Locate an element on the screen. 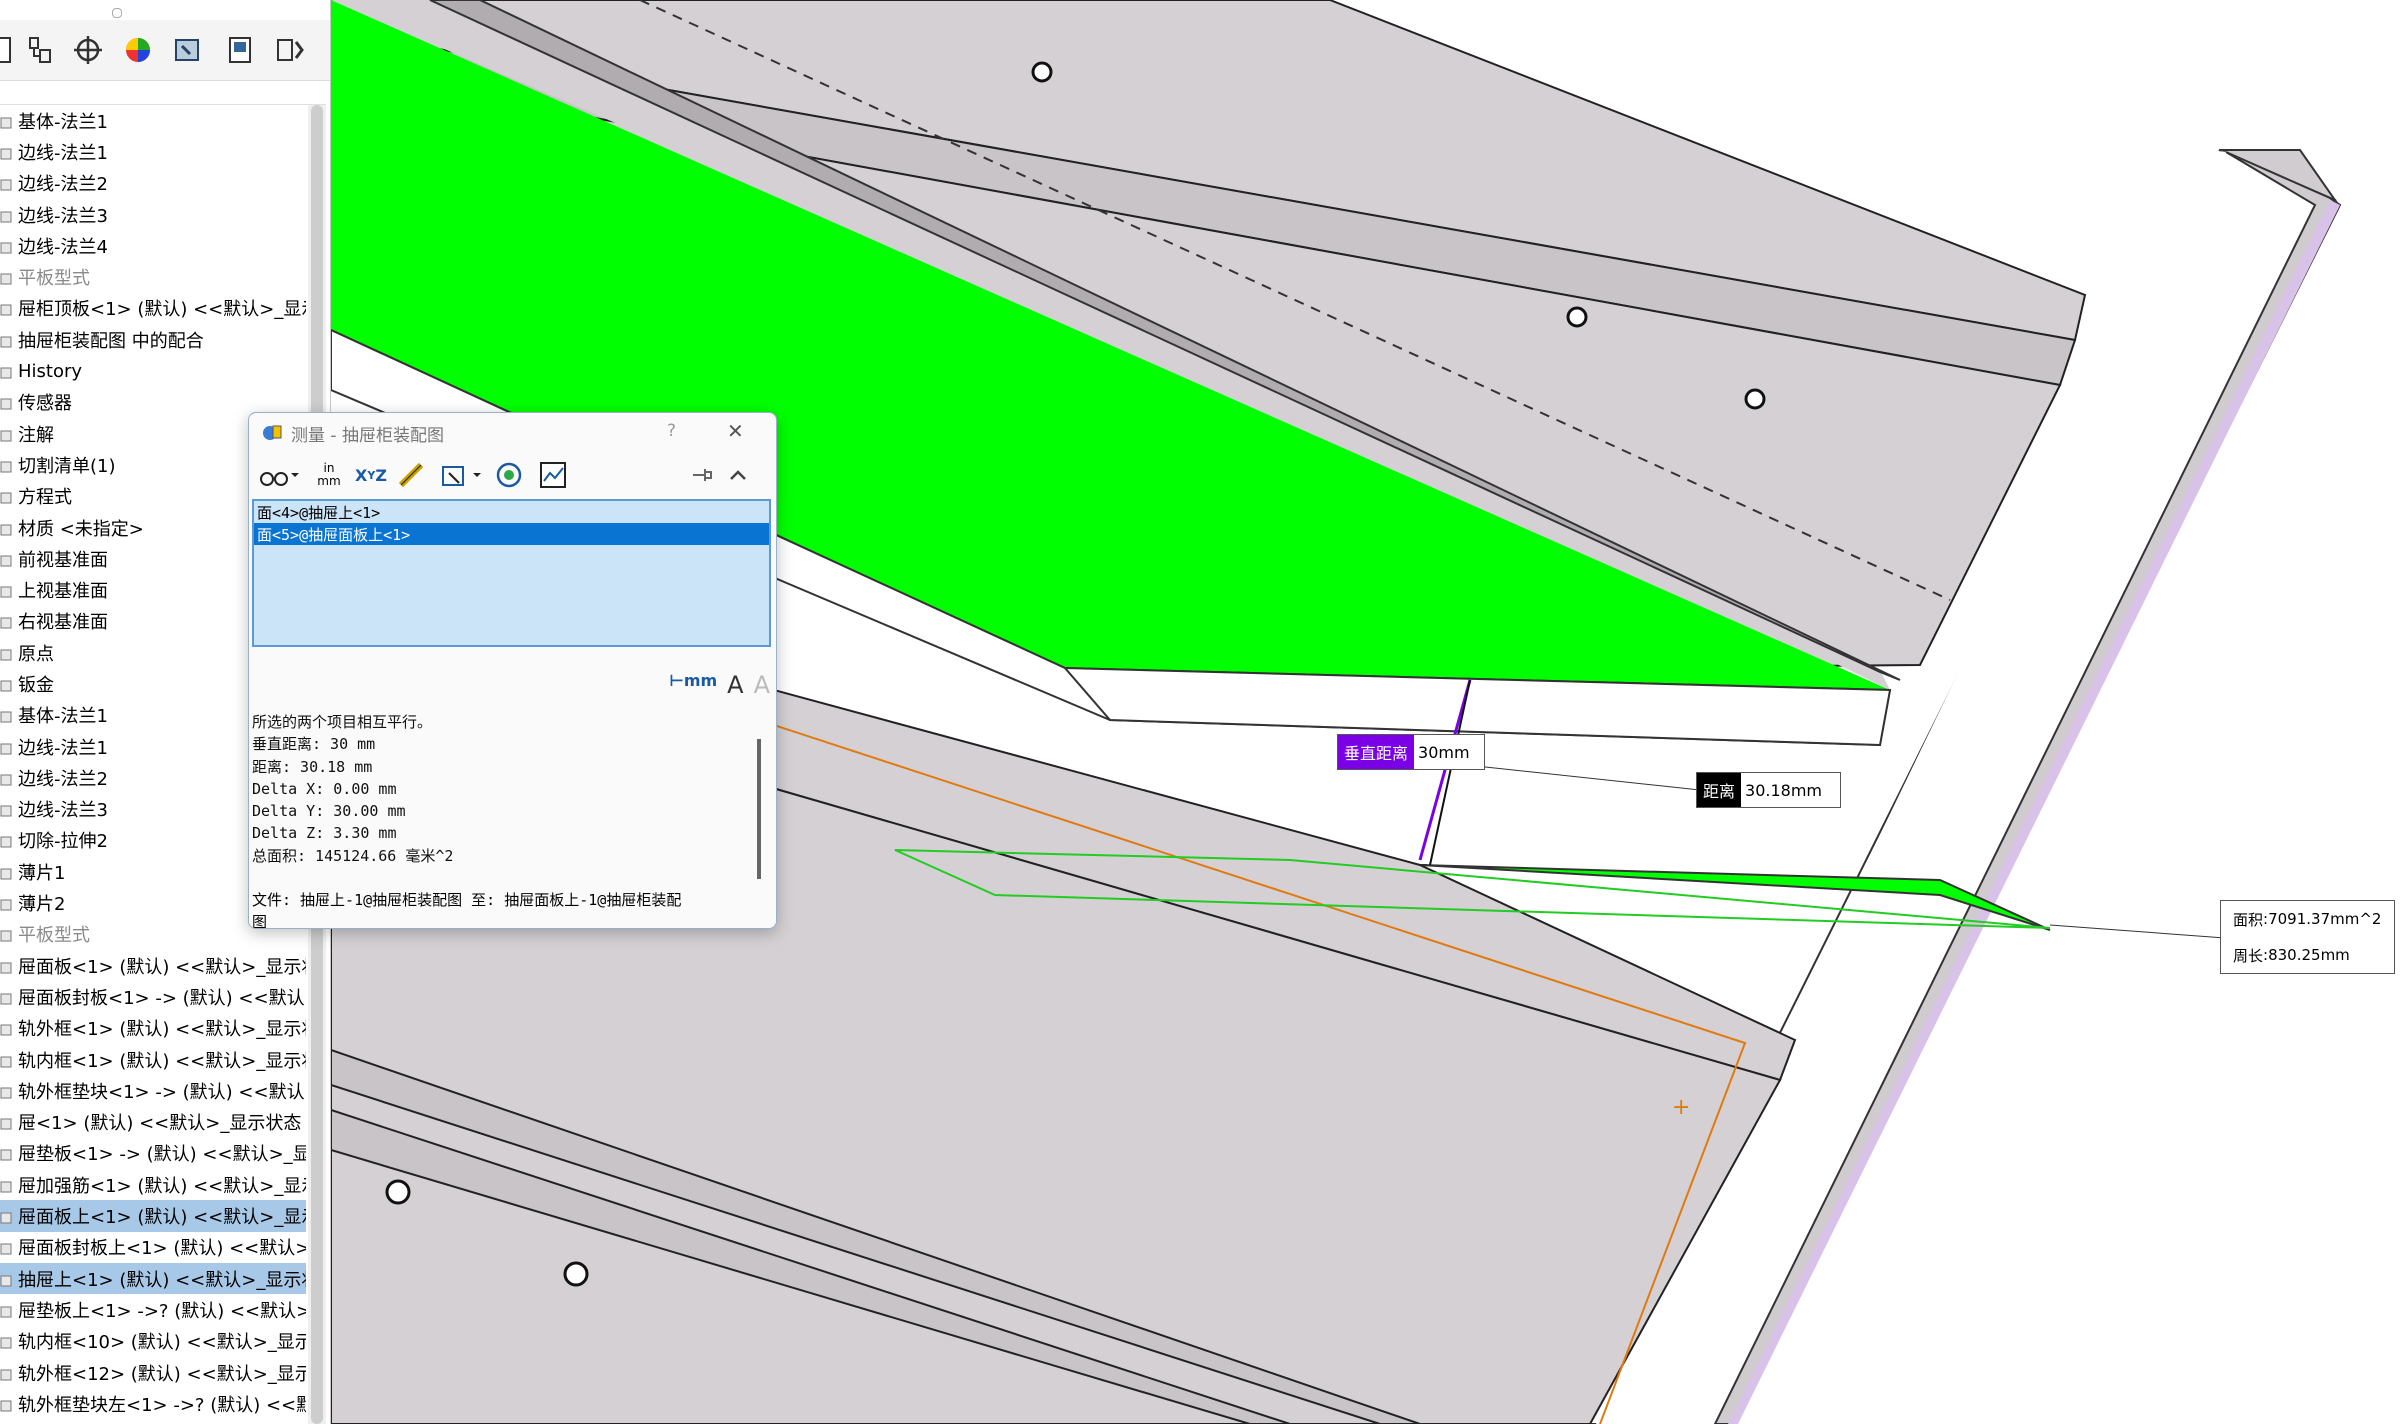 The width and height of the screenshot is (2400, 1424). xyz-measure-icon: XYZ is located at coordinates (371, 475).